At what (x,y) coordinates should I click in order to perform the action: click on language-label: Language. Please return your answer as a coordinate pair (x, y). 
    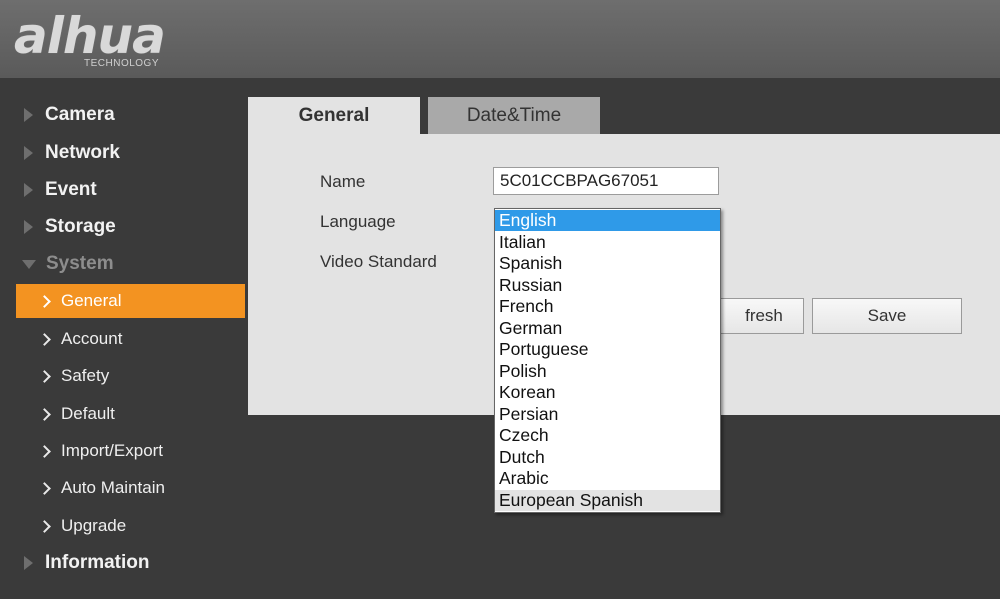
    Looking at the image, I should click on (358, 221).